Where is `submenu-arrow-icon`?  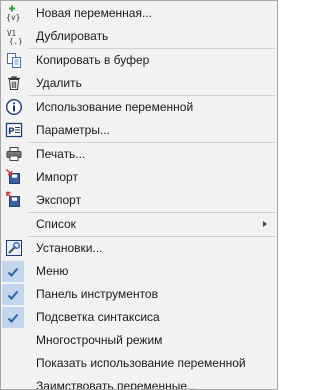
submenu-arrow-icon is located at coordinates (265, 224).